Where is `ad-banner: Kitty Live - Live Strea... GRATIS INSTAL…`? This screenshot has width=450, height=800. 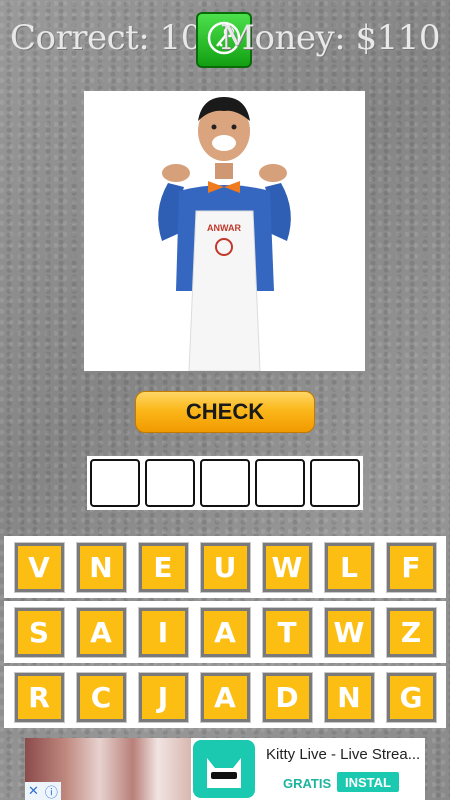 ad-banner: Kitty Live - Live Strea... GRATIS INSTAL… is located at coordinates (225, 769).